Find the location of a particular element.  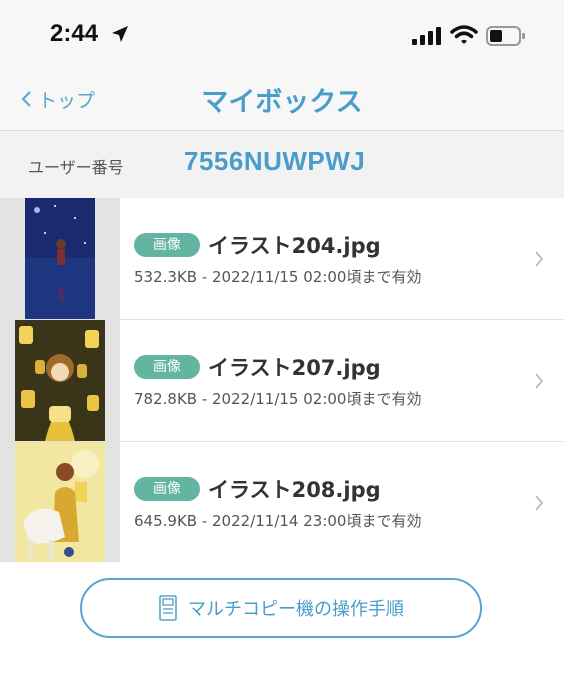

file-name: イラスト208.jpg is located at coordinates (294, 490).